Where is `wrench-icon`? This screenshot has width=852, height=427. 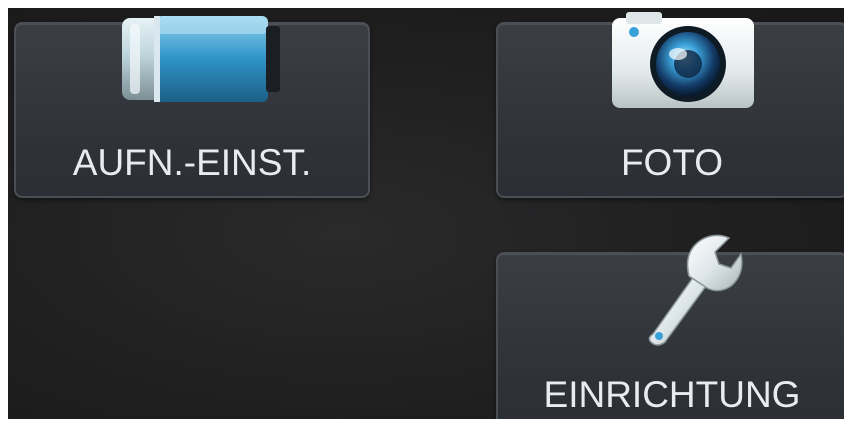 wrench-icon is located at coordinates (695, 290).